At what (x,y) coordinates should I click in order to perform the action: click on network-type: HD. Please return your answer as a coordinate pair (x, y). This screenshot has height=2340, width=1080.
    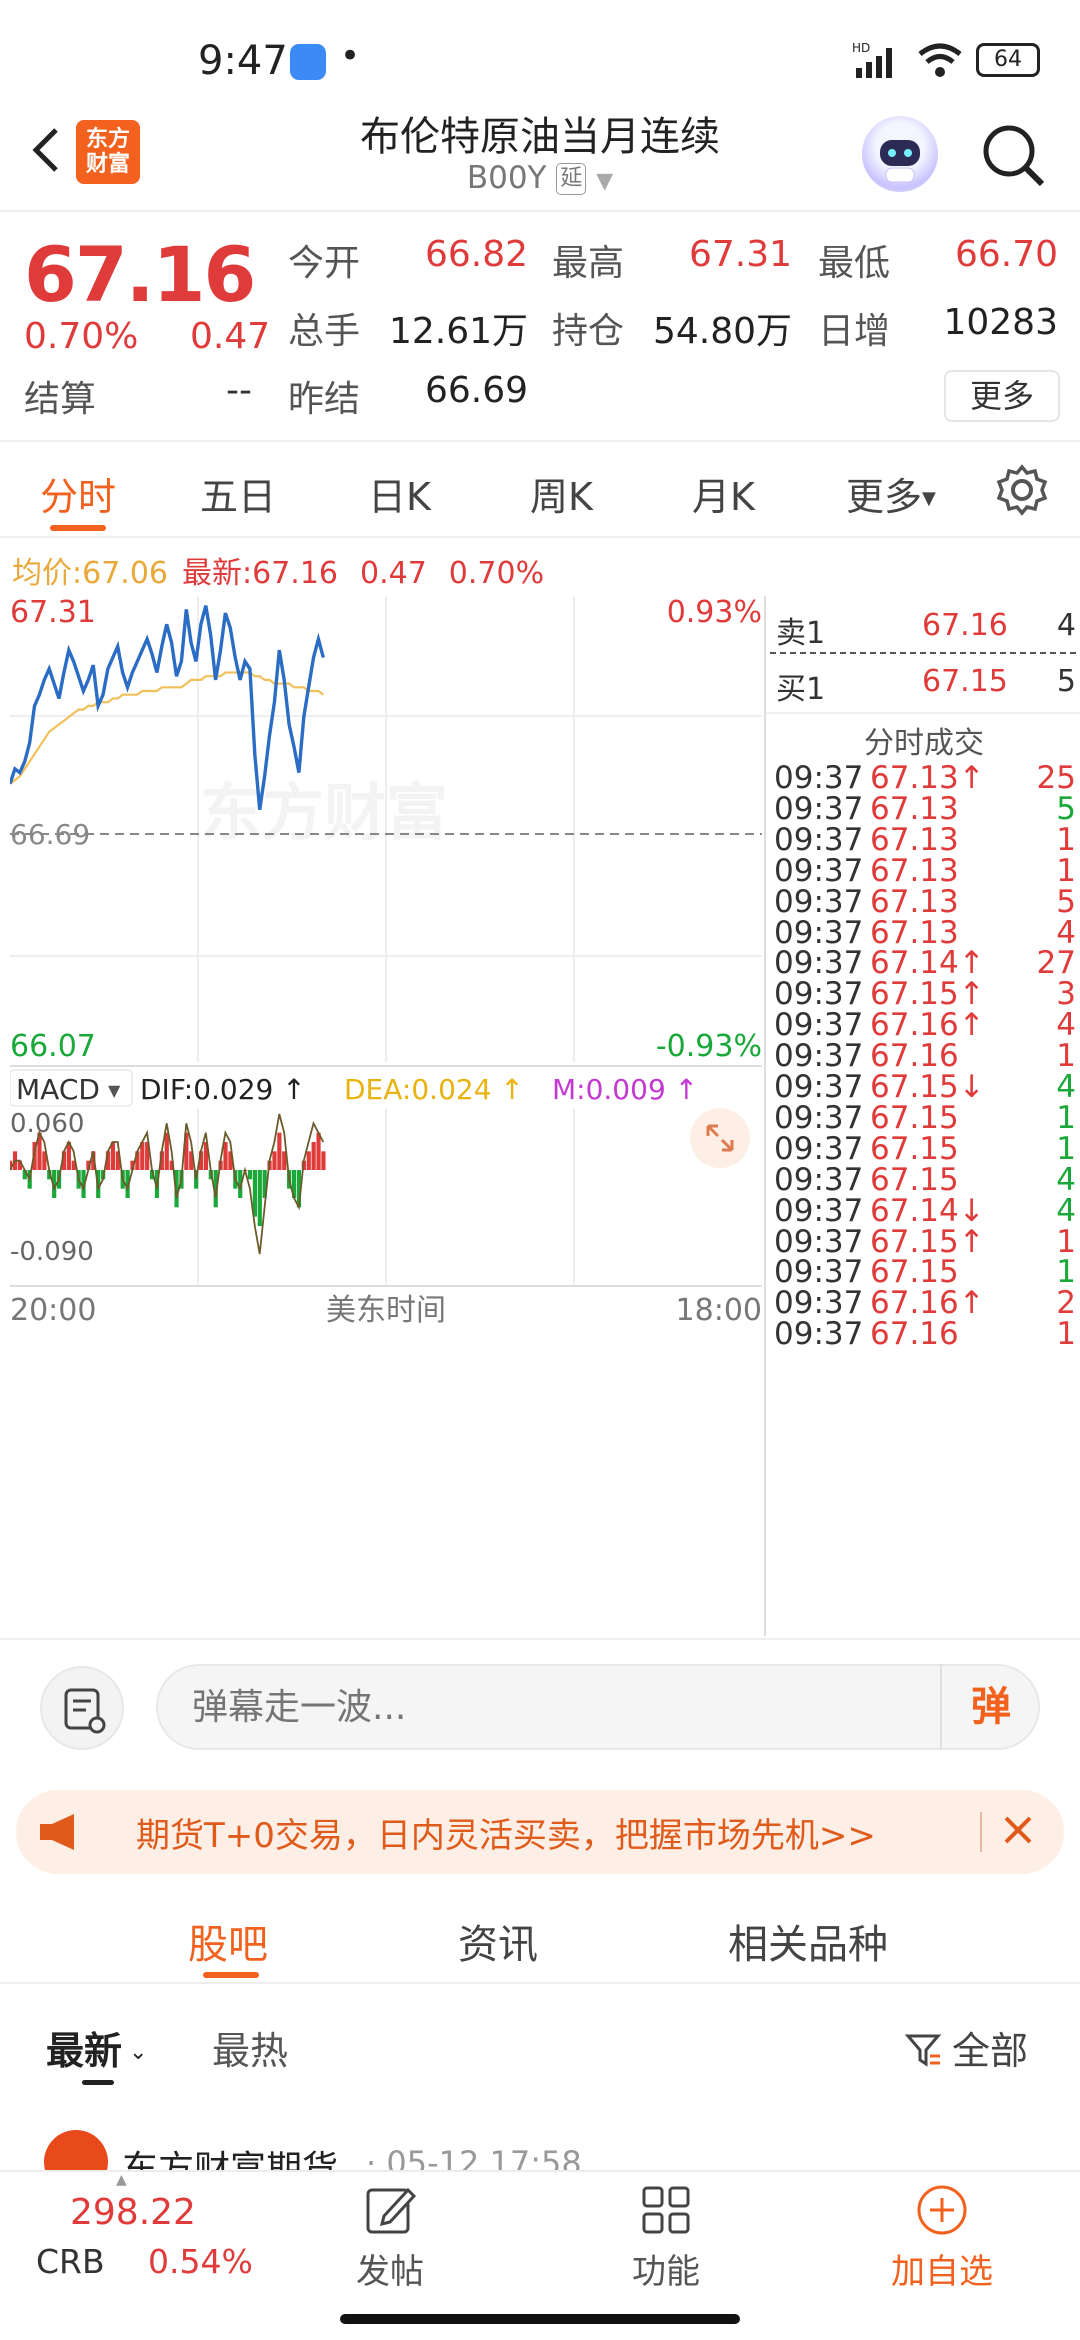
    Looking at the image, I should click on (861, 48).